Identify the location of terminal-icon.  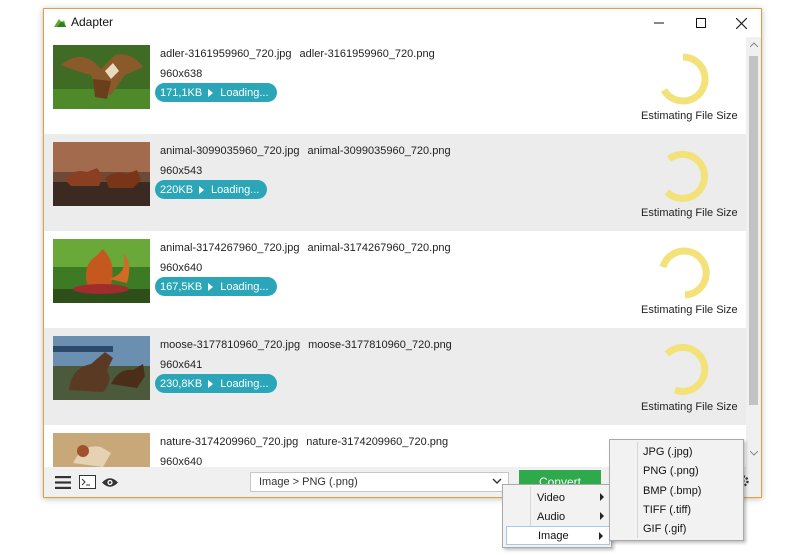
(87, 482).